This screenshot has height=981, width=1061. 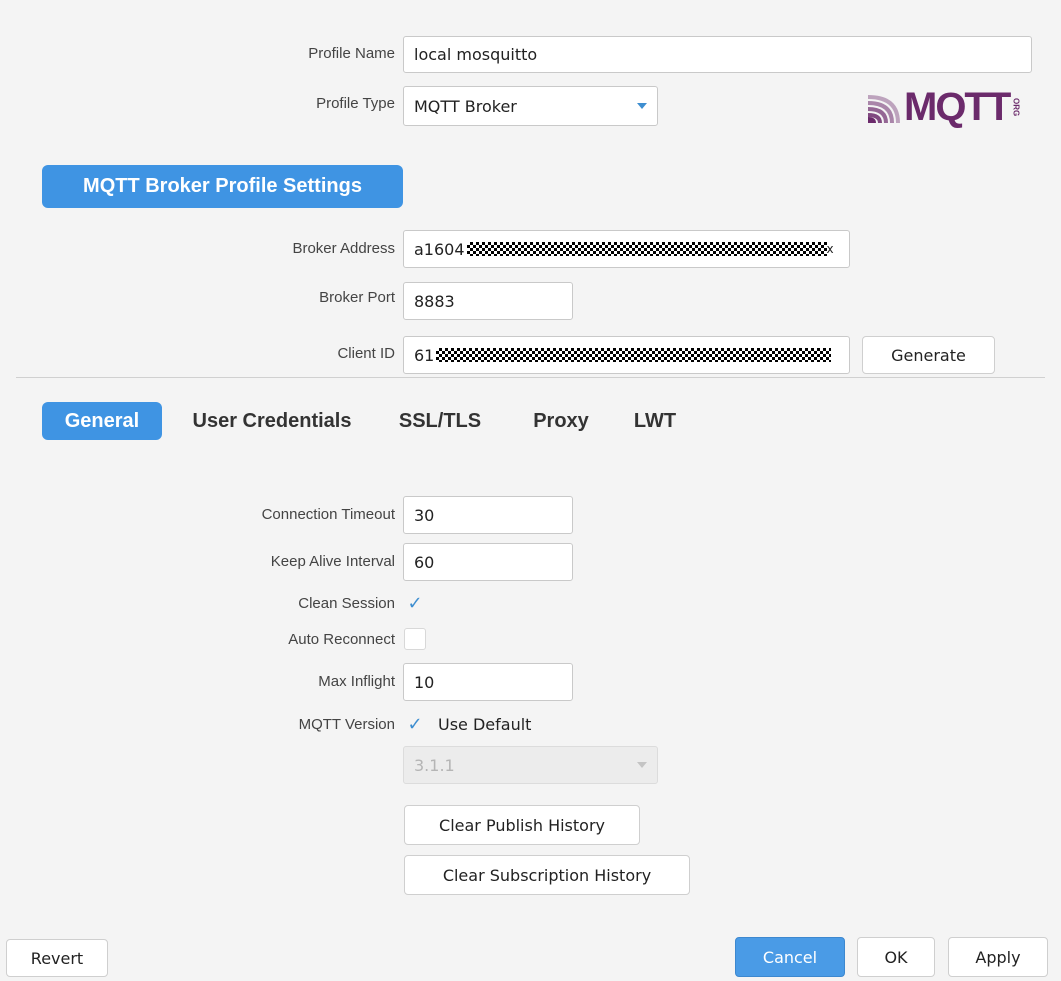 I want to click on clean-session-label: Clean Session, so click(x=346, y=603).